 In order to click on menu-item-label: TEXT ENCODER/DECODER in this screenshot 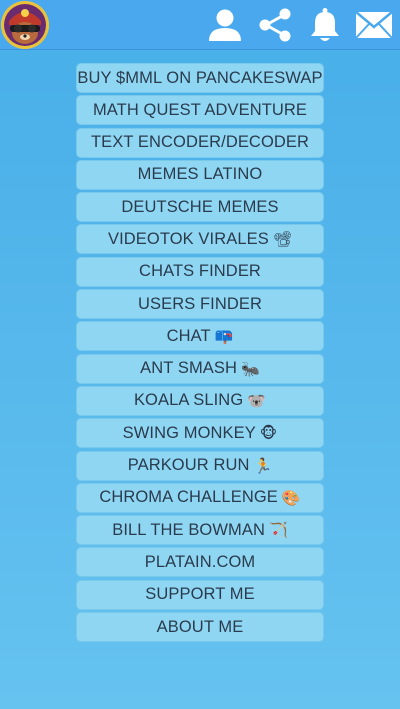, I will do `click(200, 142)`.